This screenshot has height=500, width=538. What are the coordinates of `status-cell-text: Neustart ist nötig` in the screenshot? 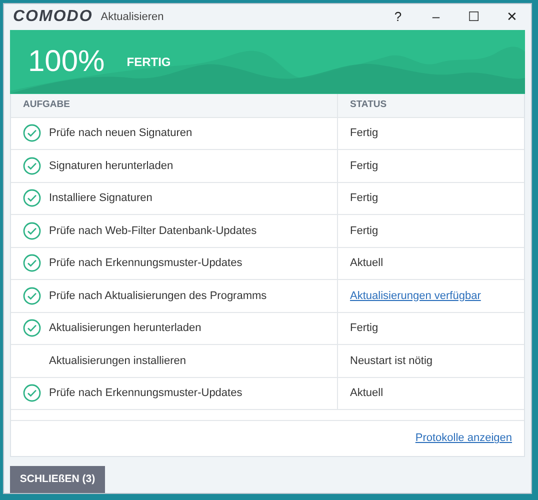 It's located at (391, 361).